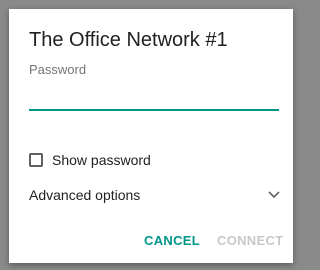 The image size is (320, 270). Describe the element at coordinates (172, 240) in the screenshot. I see `cancel-button: CANCEL` at that location.